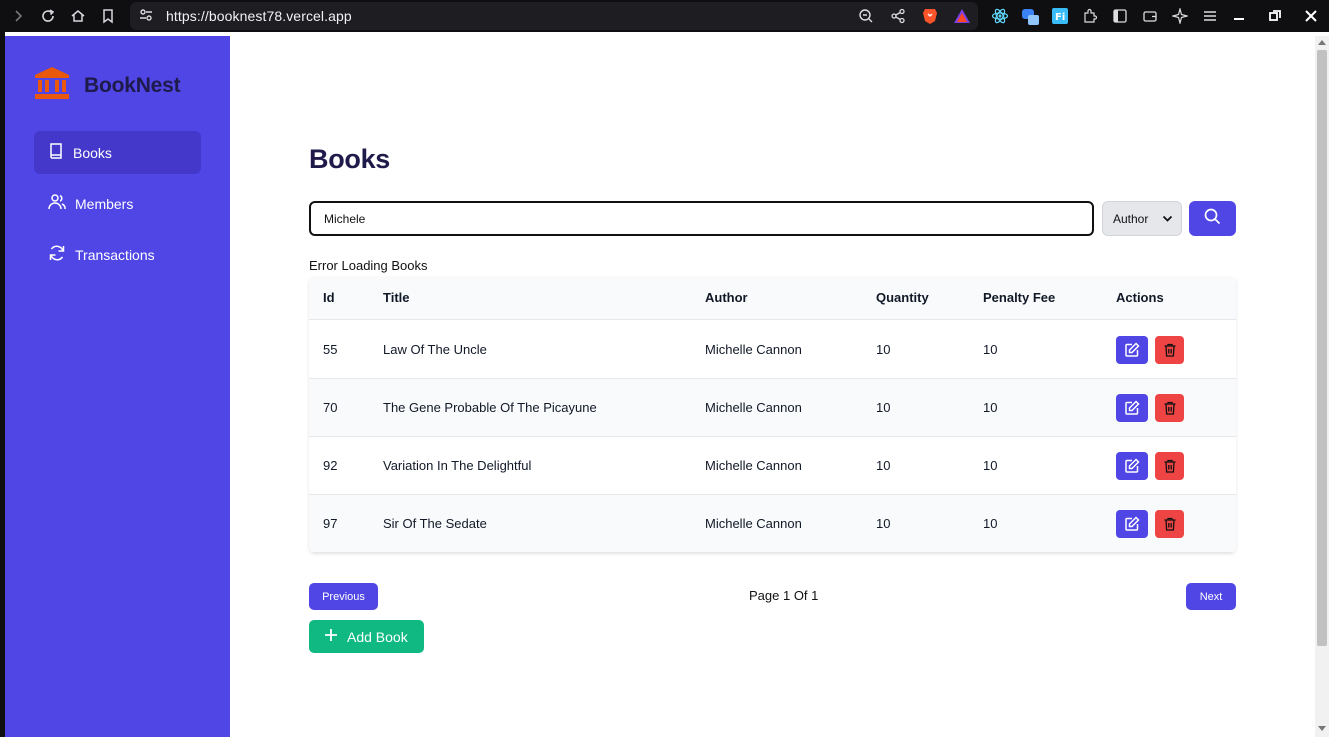 The image size is (1329, 737). Describe the element at coordinates (1210, 16) in the screenshot. I see `menu-icon` at that location.